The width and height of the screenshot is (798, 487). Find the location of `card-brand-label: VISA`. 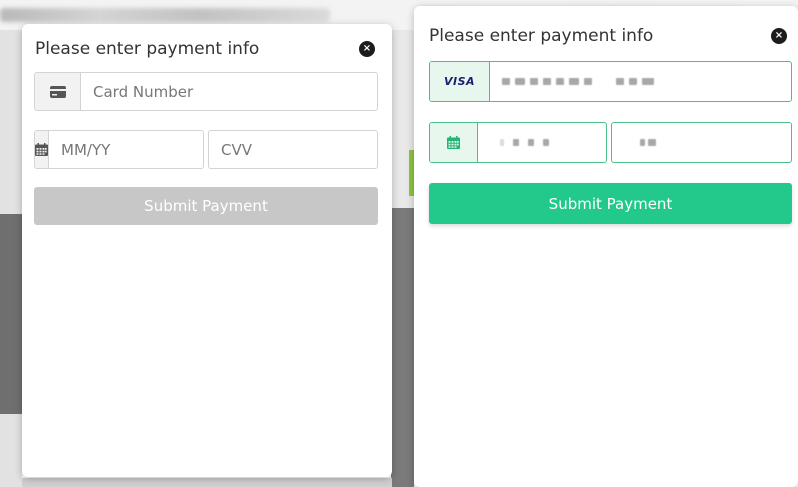

card-brand-label: VISA is located at coordinates (459, 81).